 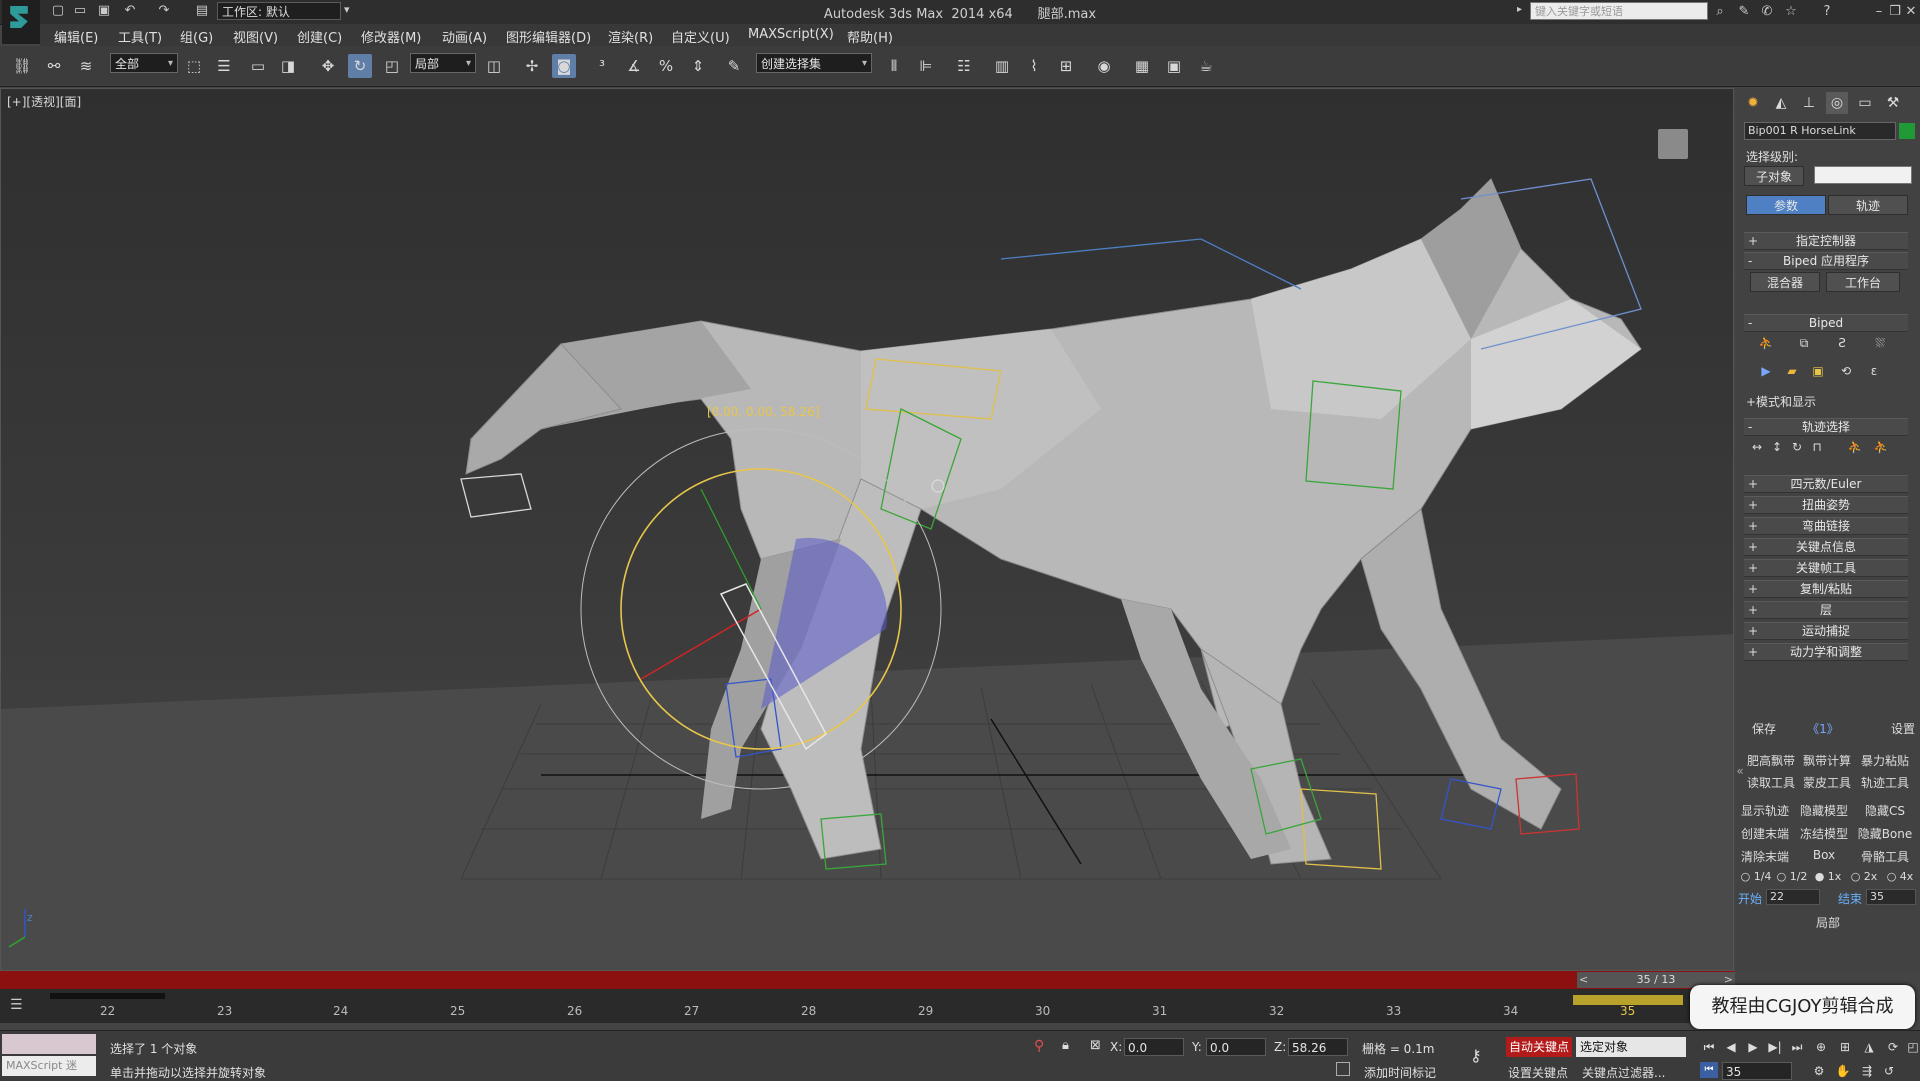 What do you see at coordinates (202, 11) in the screenshot?
I see `project-folder-icon: ▤` at bounding box center [202, 11].